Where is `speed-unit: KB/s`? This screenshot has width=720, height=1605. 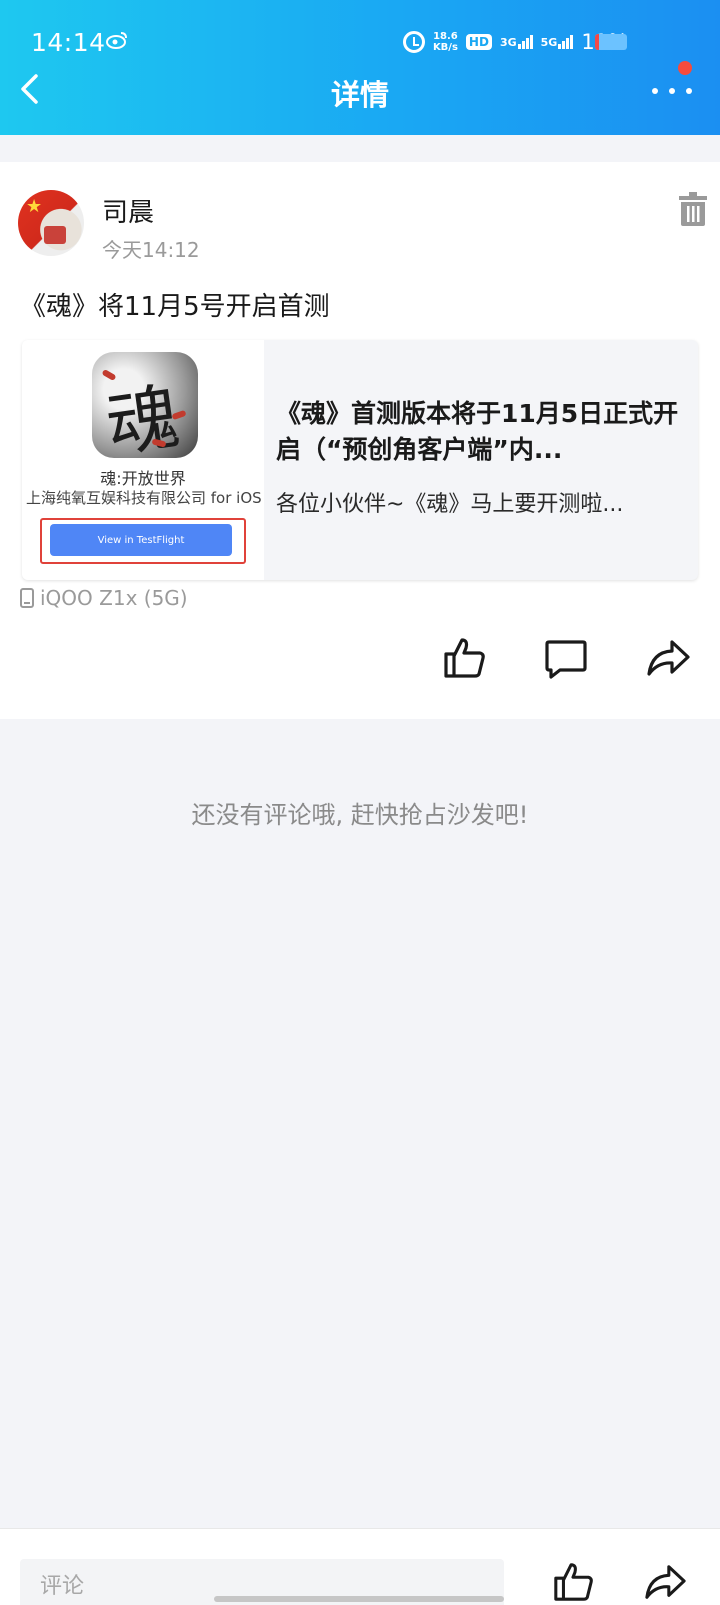 speed-unit: KB/s is located at coordinates (445, 47).